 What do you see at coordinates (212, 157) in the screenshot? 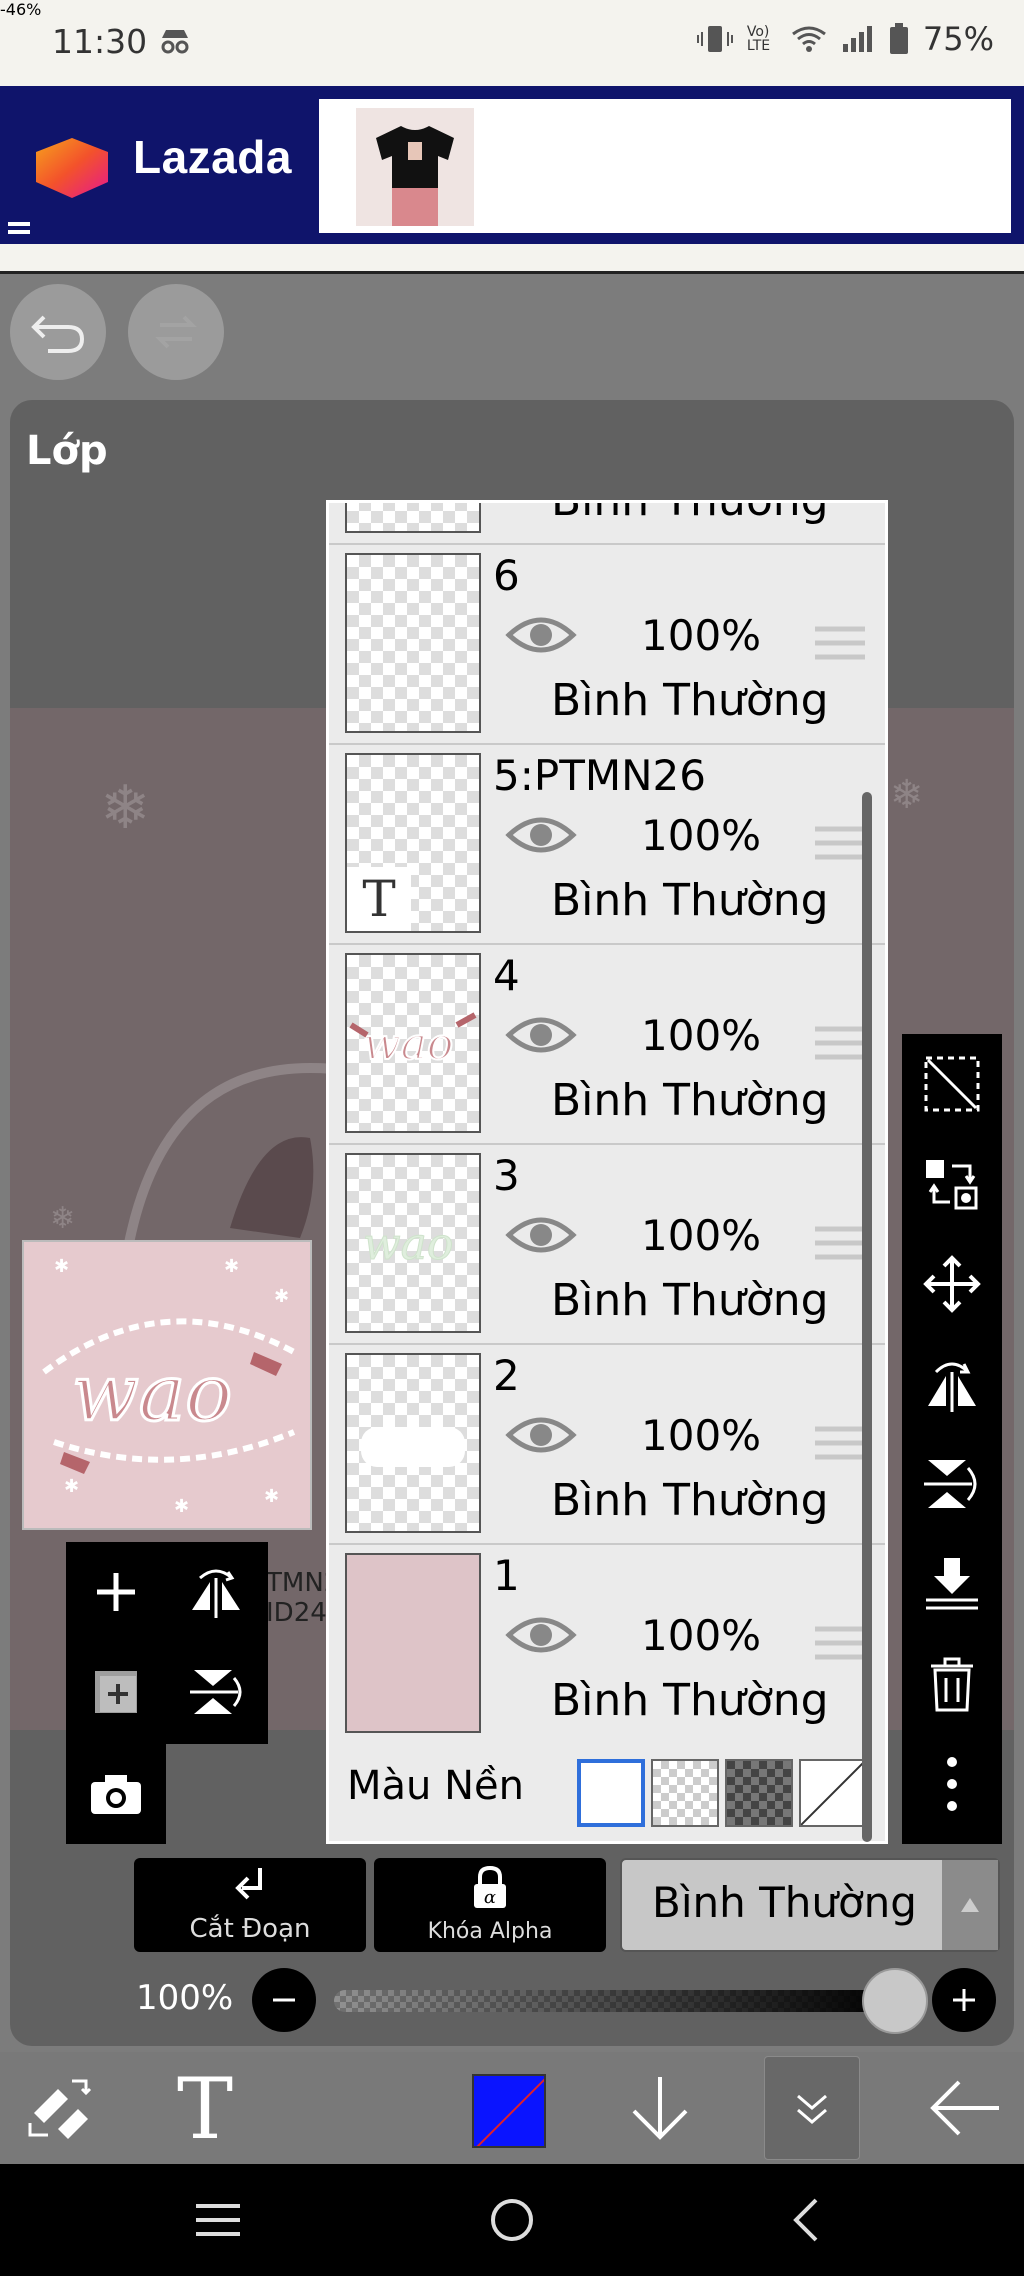
I see `ad-brand: Lazada` at bounding box center [212, 157].